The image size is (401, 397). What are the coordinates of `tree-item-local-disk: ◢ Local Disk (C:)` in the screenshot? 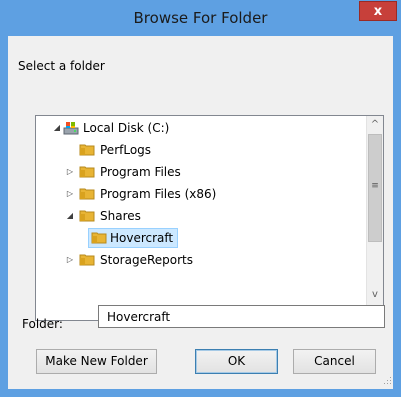 It's located at (201, 128).